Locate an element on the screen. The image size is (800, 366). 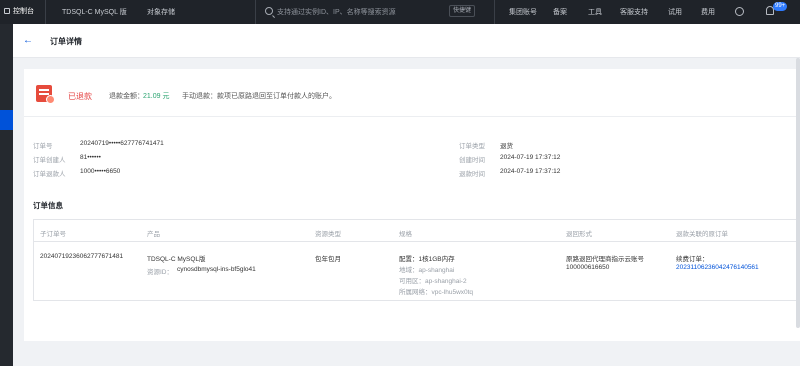
page-scrollbar is located at coordinates (798, 193).